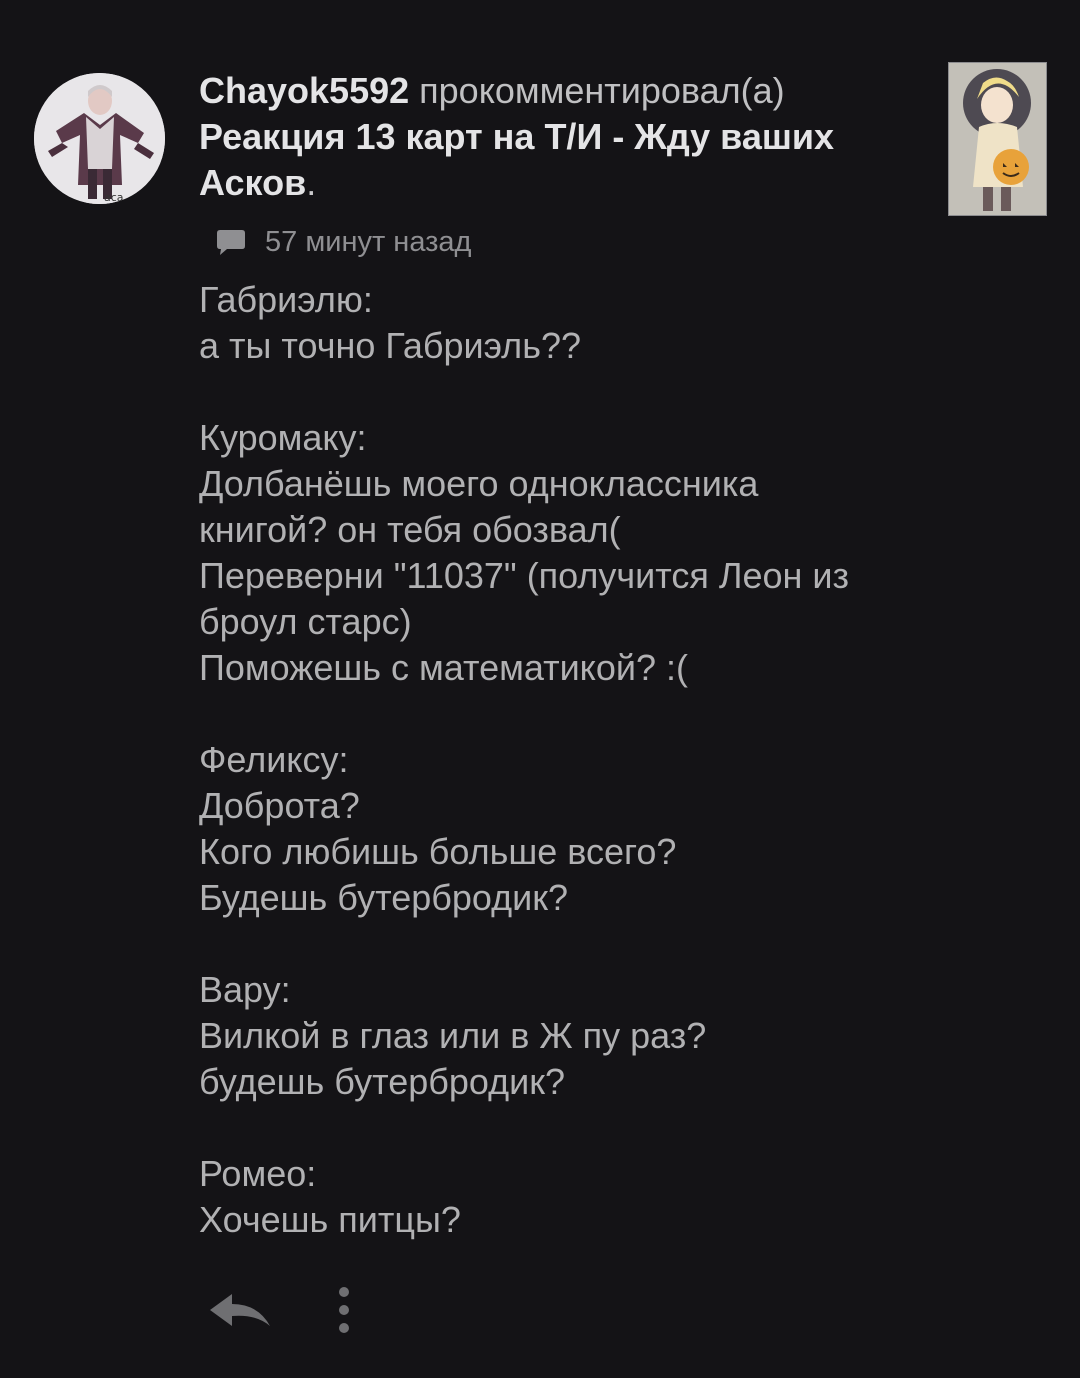 This screenshot has width=1080, height=1378. Describe the element at coordinates (231, 242) in the screenshot. I see `comment-bubble-icon` at that location.